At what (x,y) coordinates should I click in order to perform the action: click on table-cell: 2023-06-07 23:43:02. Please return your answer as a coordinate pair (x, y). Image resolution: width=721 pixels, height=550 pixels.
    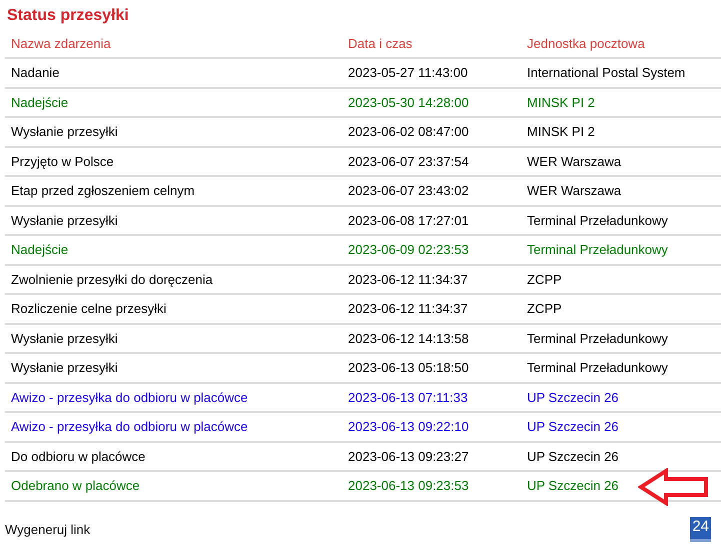
    Looking at the image, I should click on (431, 191).